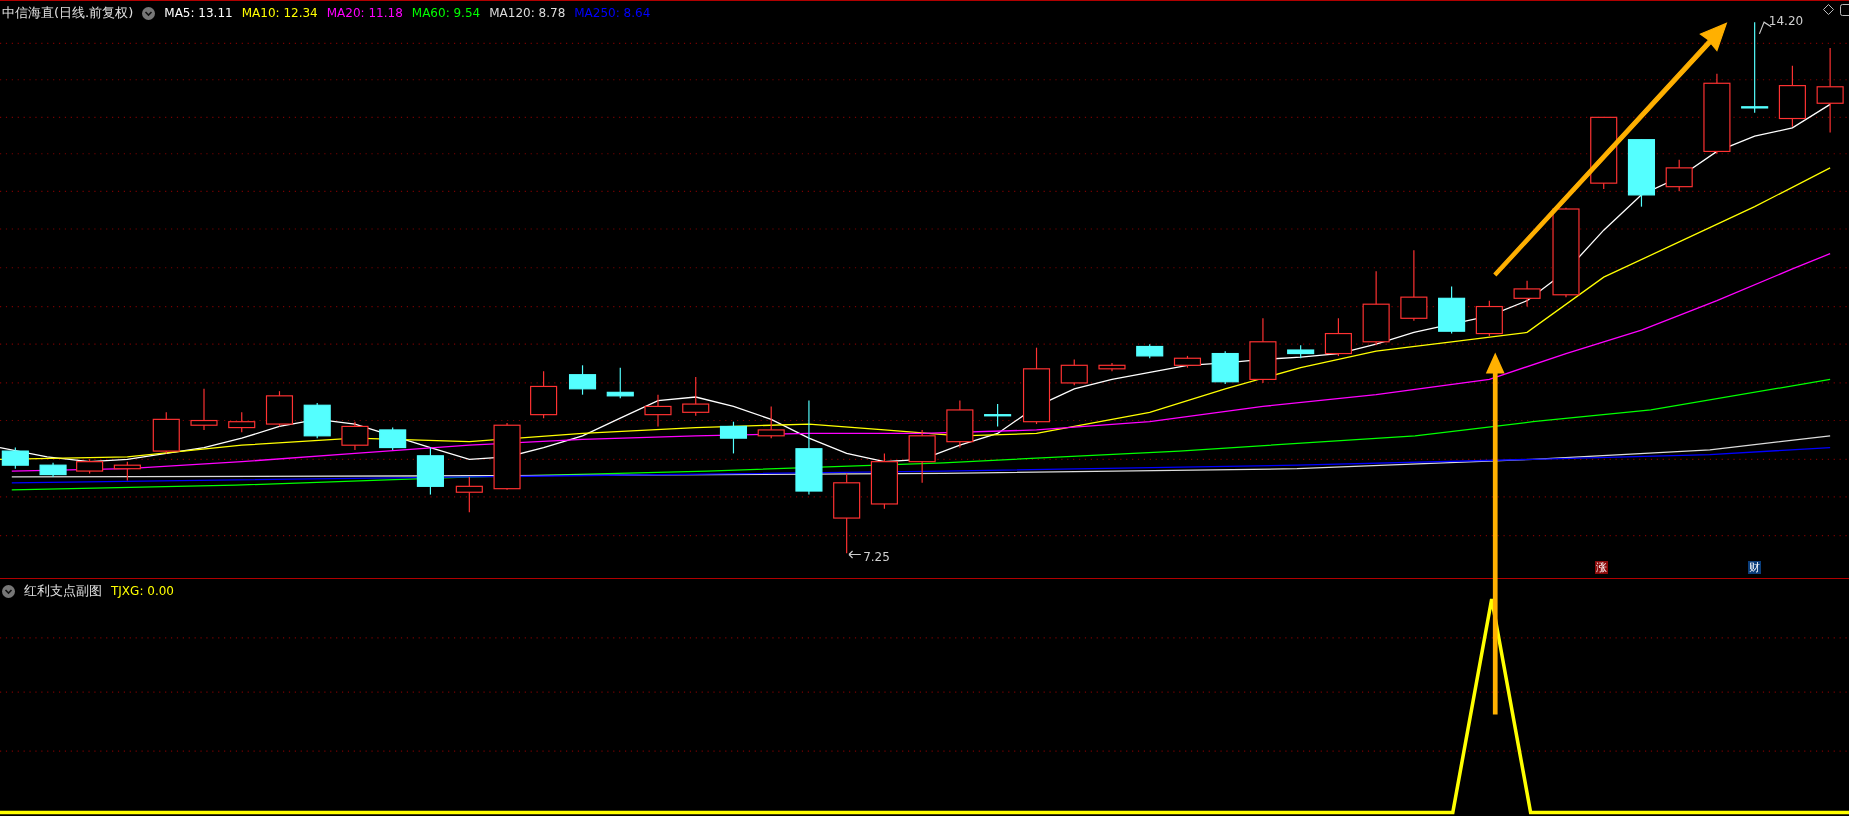 The image size is (1849, 816). Describe the element at coordinates (855, 554) in the screenshot. I see `low-marker-arrow` at that location.